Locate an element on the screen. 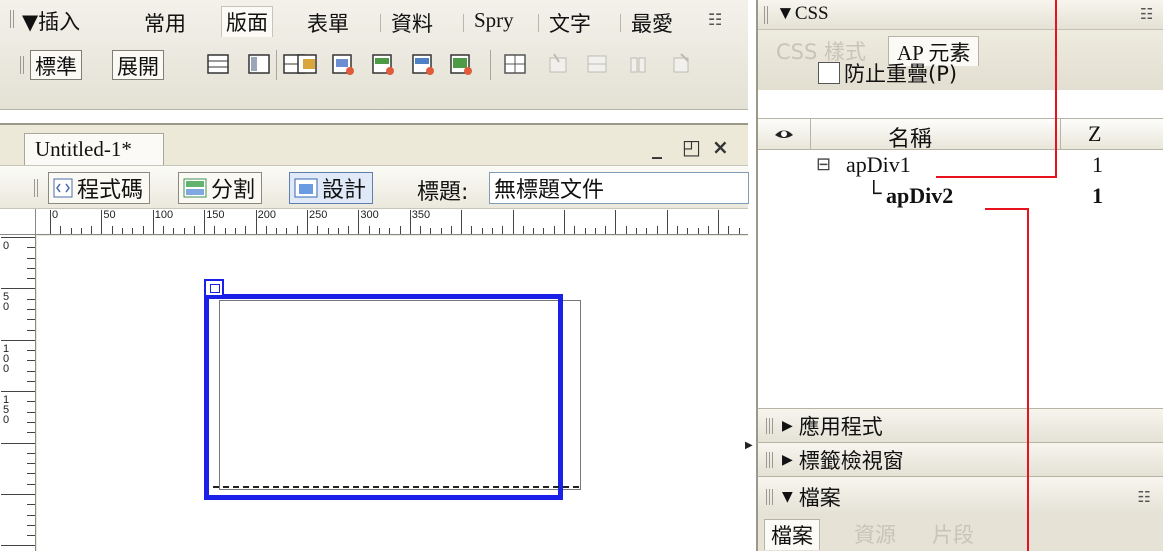 The height and width of the screenshot is (551, 1163). document-tab: Untitled-1* is located at coordinates (94, 149).